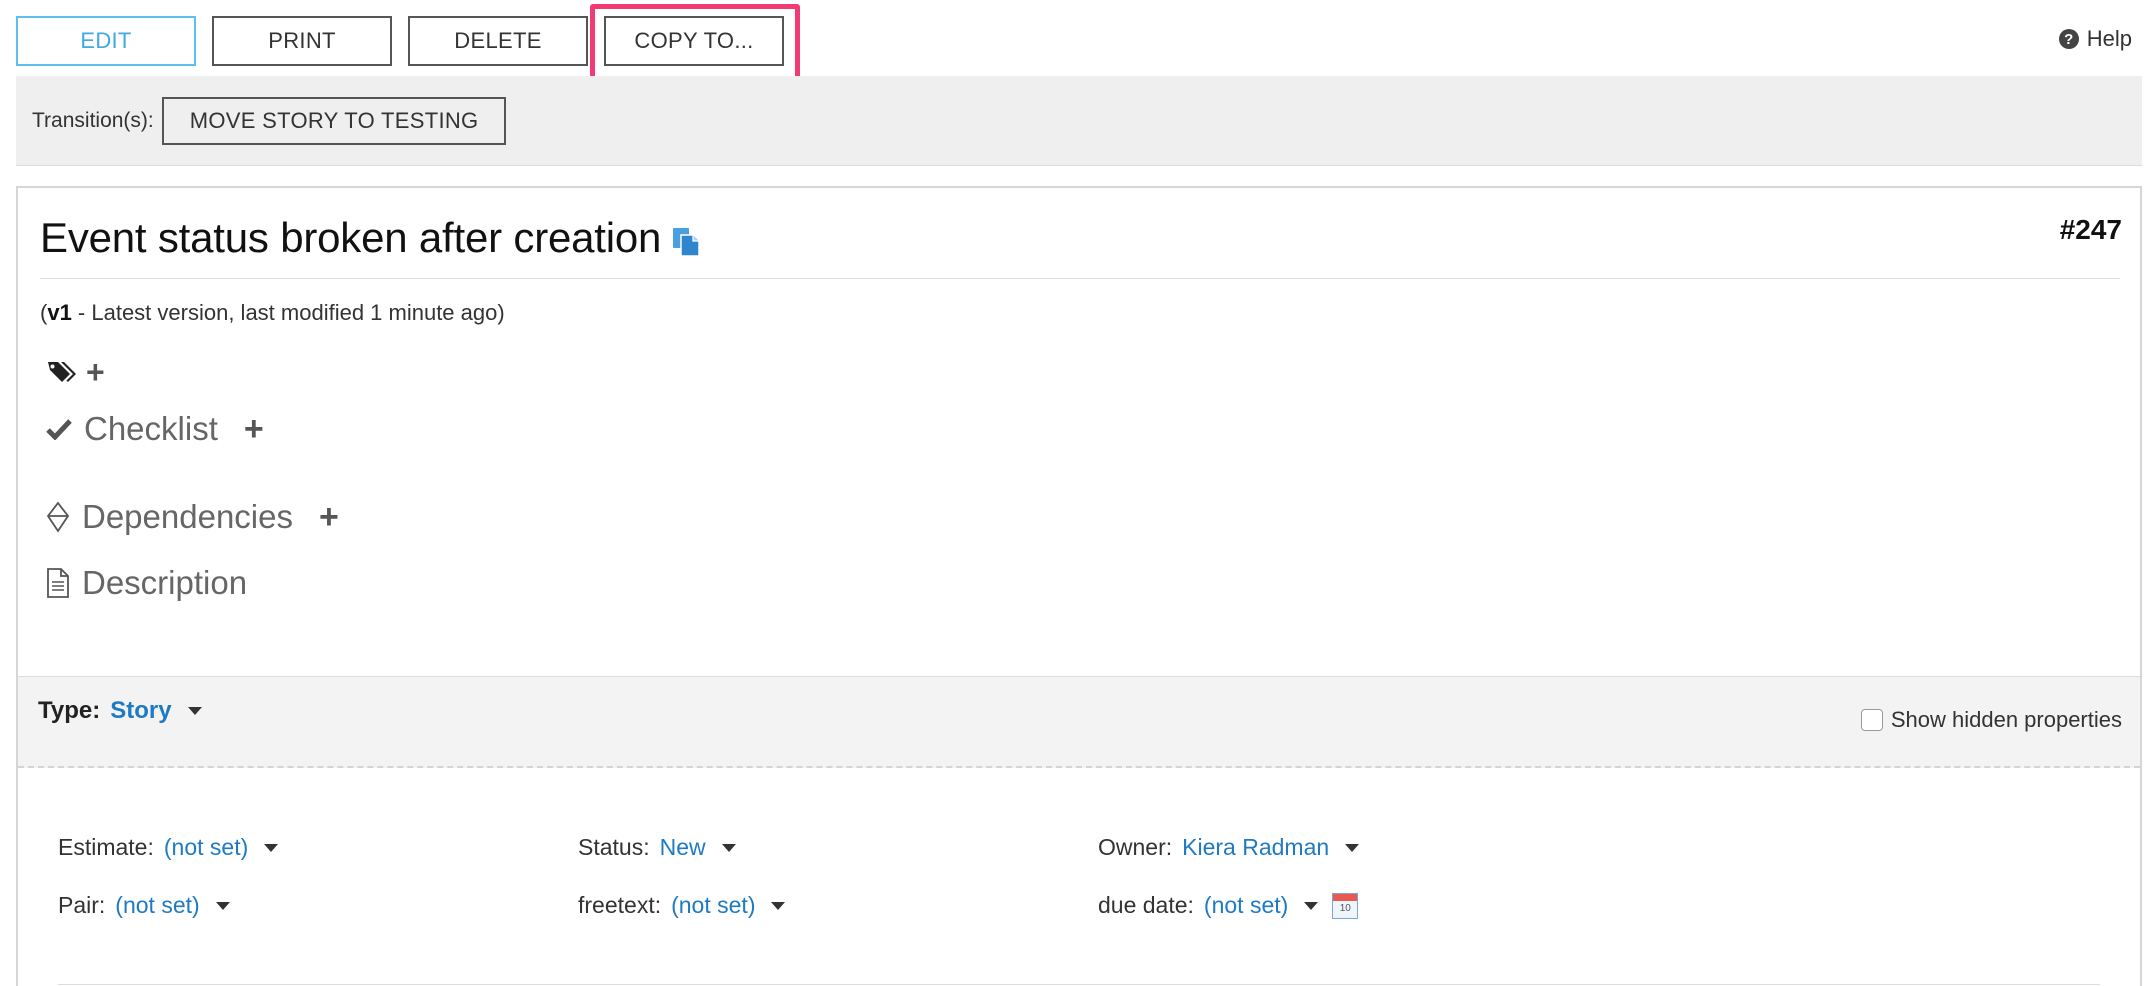 Image resolution: width=2148 pixels, height=986 pixels. Describe the element at coordinates (93, 120) in the screenshot. I see `transitions-label: Transition(s):` at that location.